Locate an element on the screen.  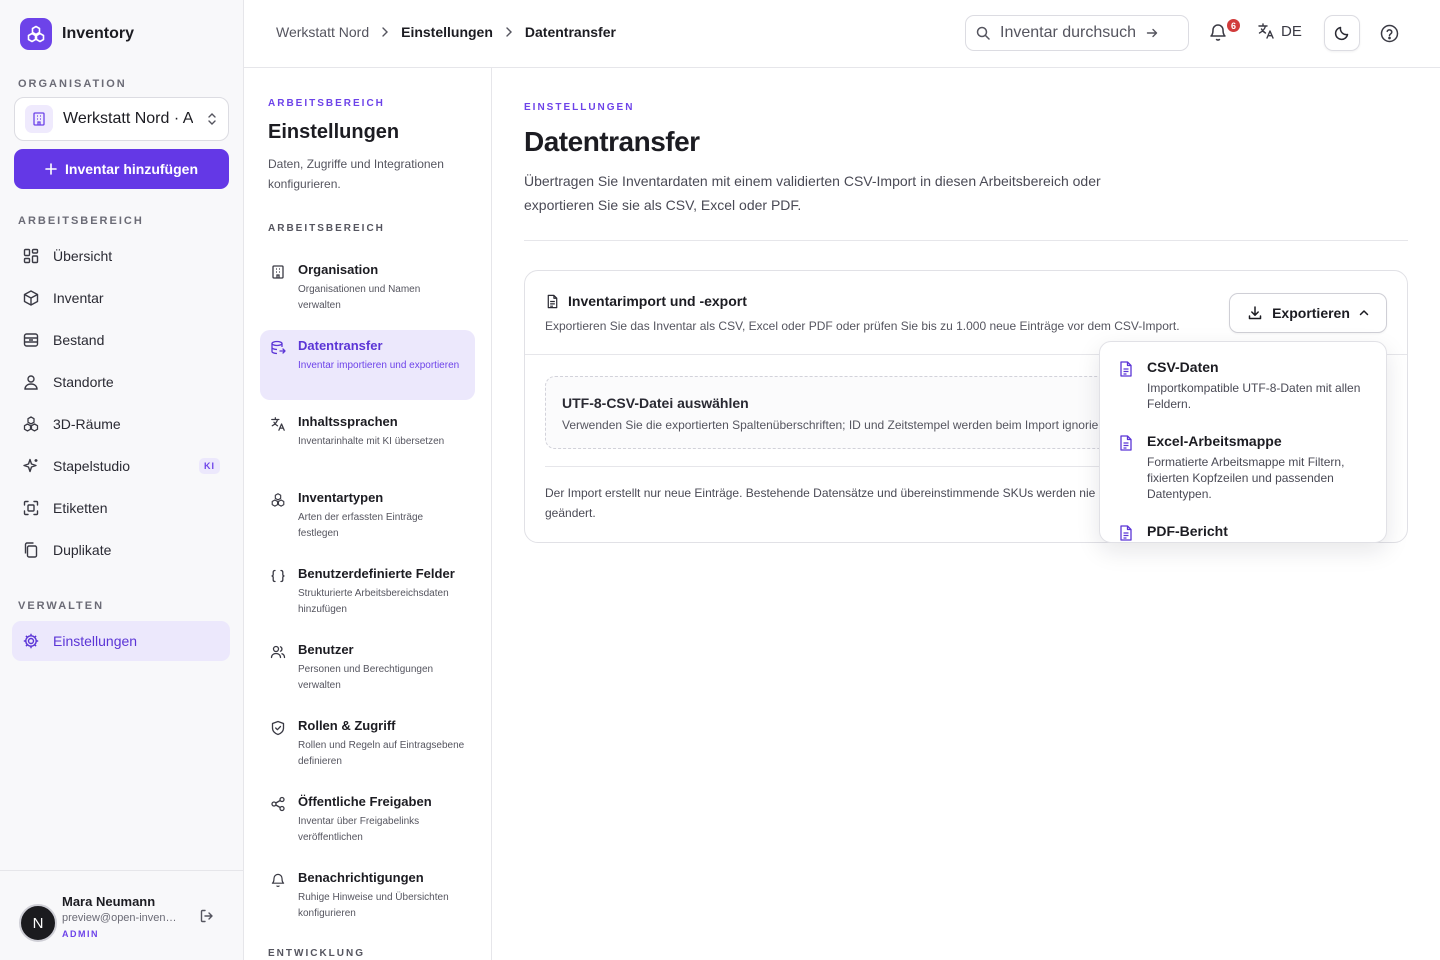
org-section-label: ORGANISATION is located at coordinates (72, 84).